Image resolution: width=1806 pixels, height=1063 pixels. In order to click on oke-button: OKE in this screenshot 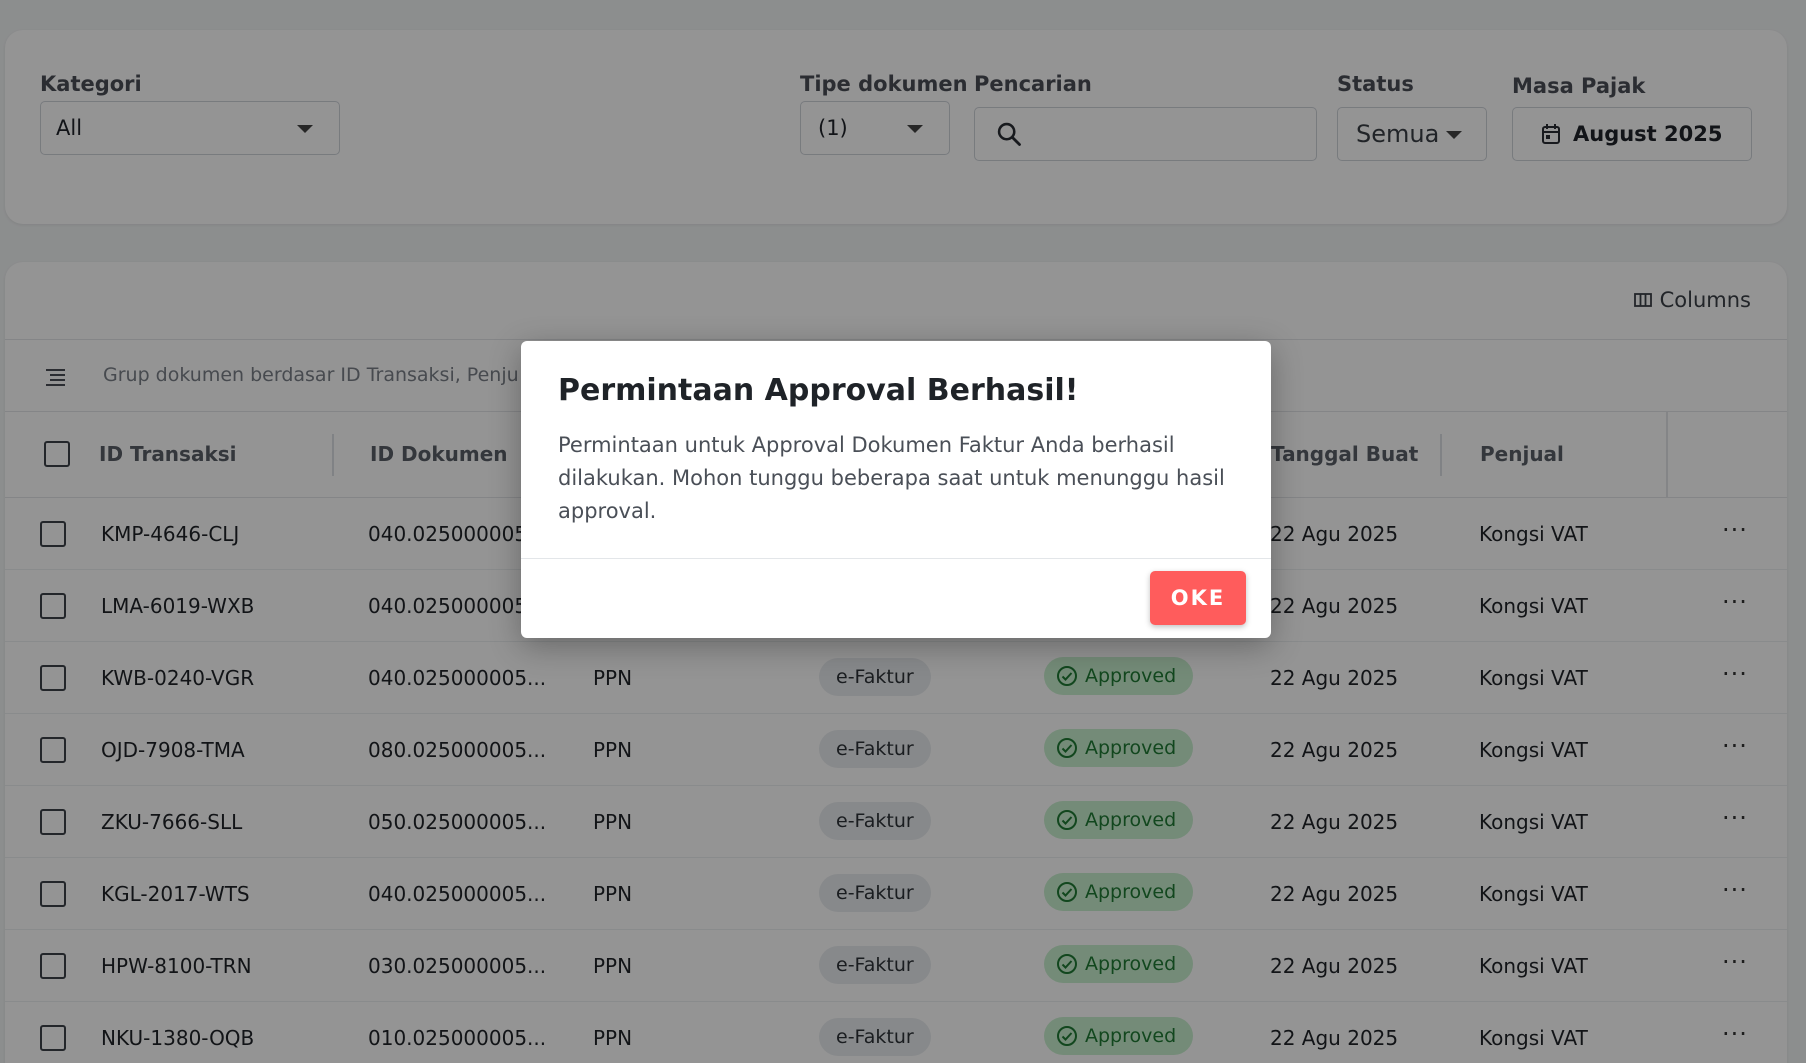, I will do `click(1198, 598)`.